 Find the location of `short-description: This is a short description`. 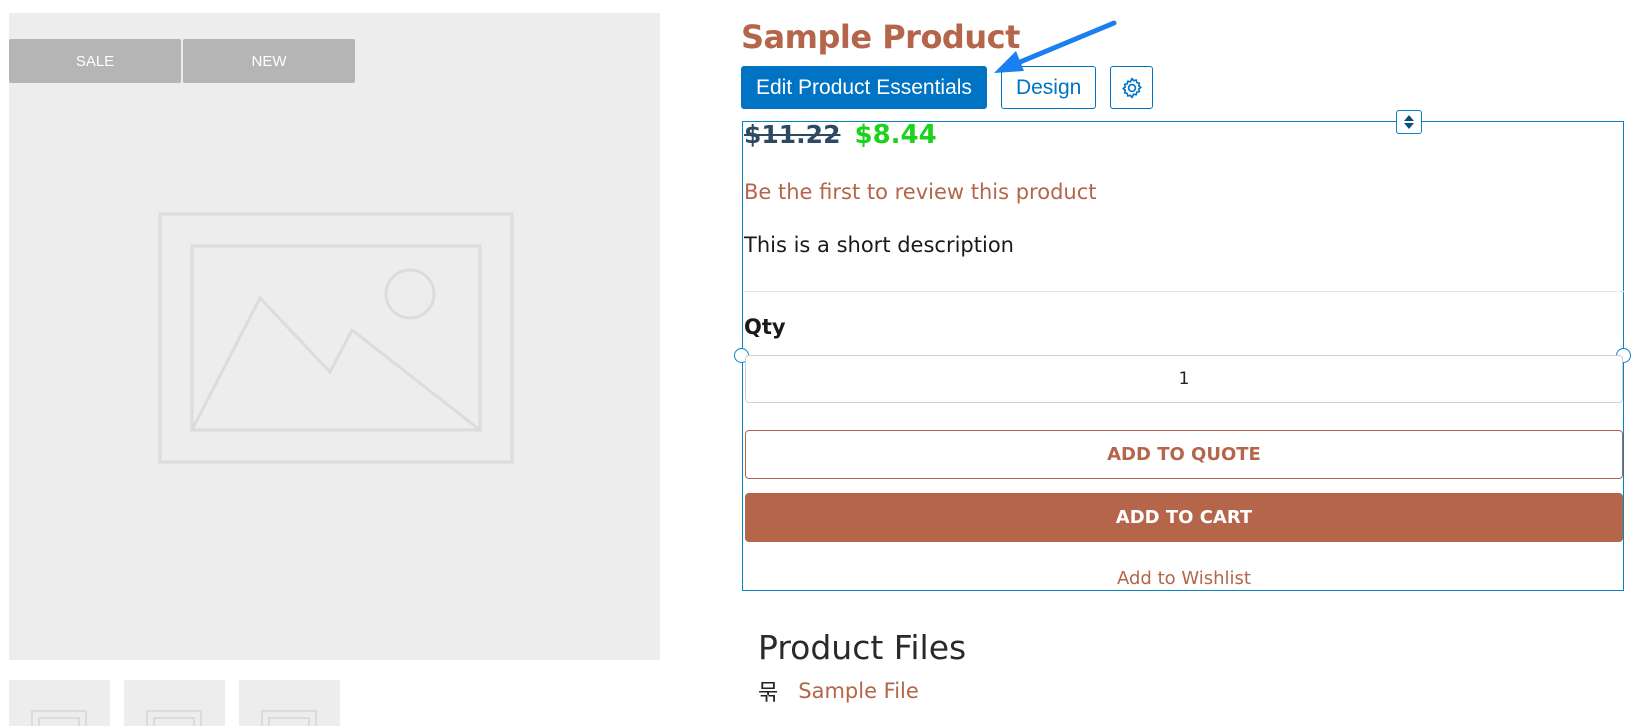

short-description: This is a short description is located at coordinates (879, 245).